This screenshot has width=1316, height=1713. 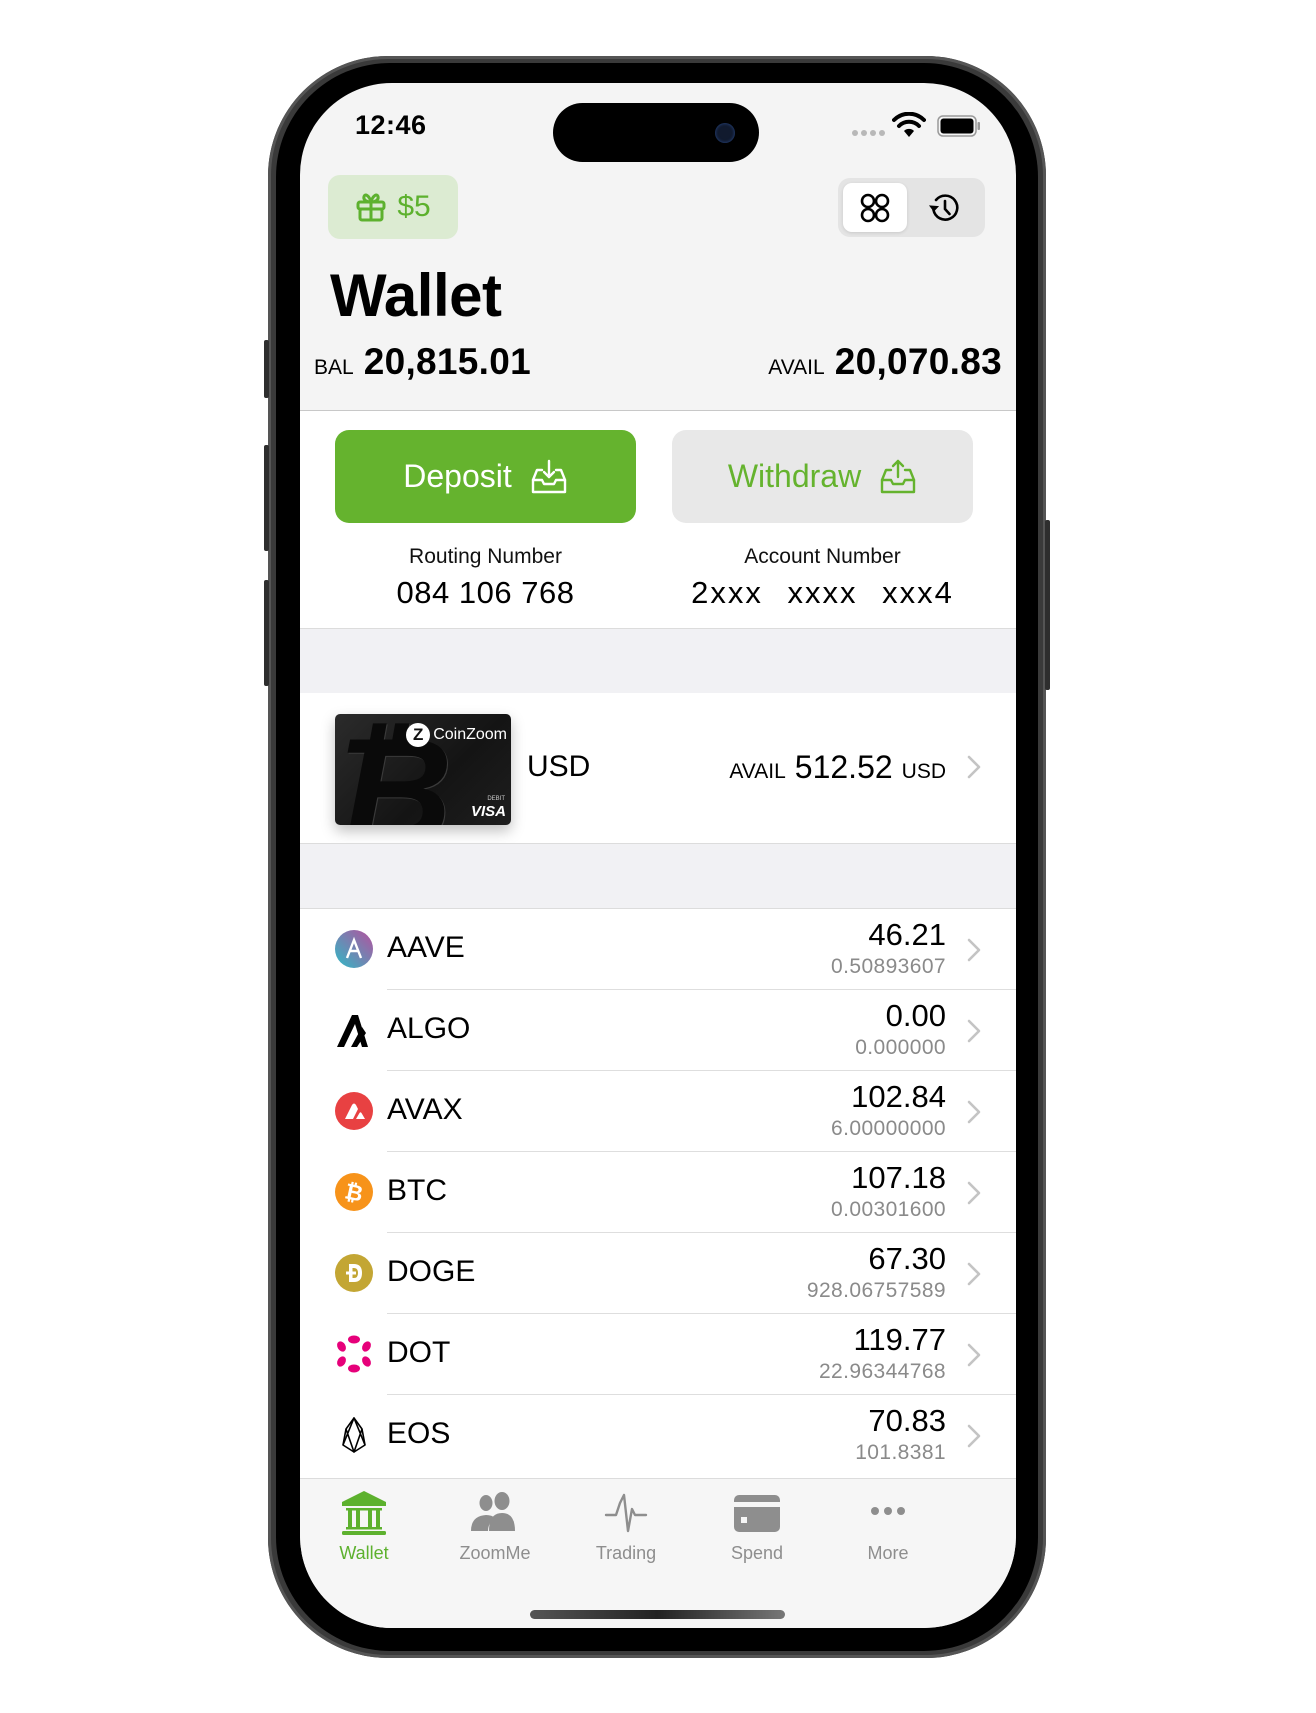 I want to click on withdraw-button: Withdraw, so click(x=822, y=476).